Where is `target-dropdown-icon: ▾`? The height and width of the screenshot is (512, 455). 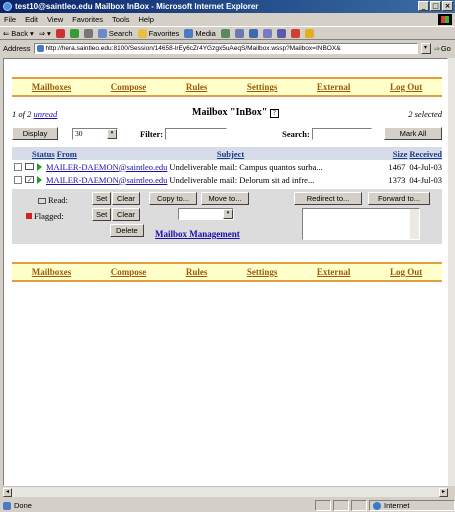
target-dropdown-icon: ▾ is located at coordinates (228, 214).